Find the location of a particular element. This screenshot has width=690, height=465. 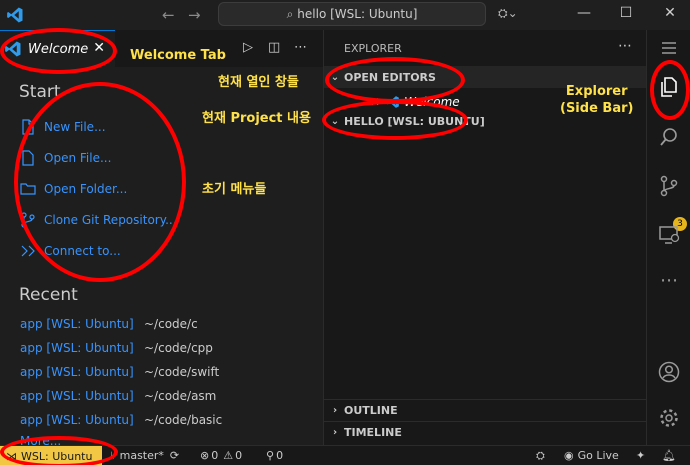

explorer-title: EXPLORER is located at coordinates (373, 48).